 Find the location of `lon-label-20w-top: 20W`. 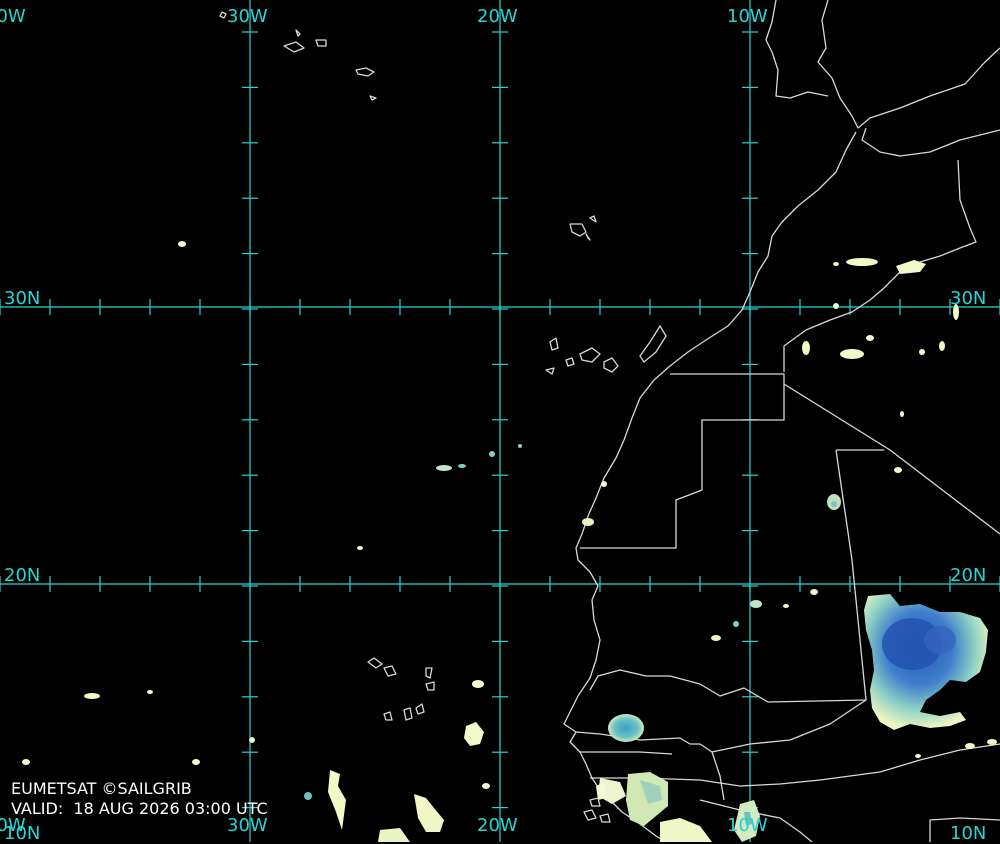

lon-label-20w-top: 20W is located at coordinates (497, 16).